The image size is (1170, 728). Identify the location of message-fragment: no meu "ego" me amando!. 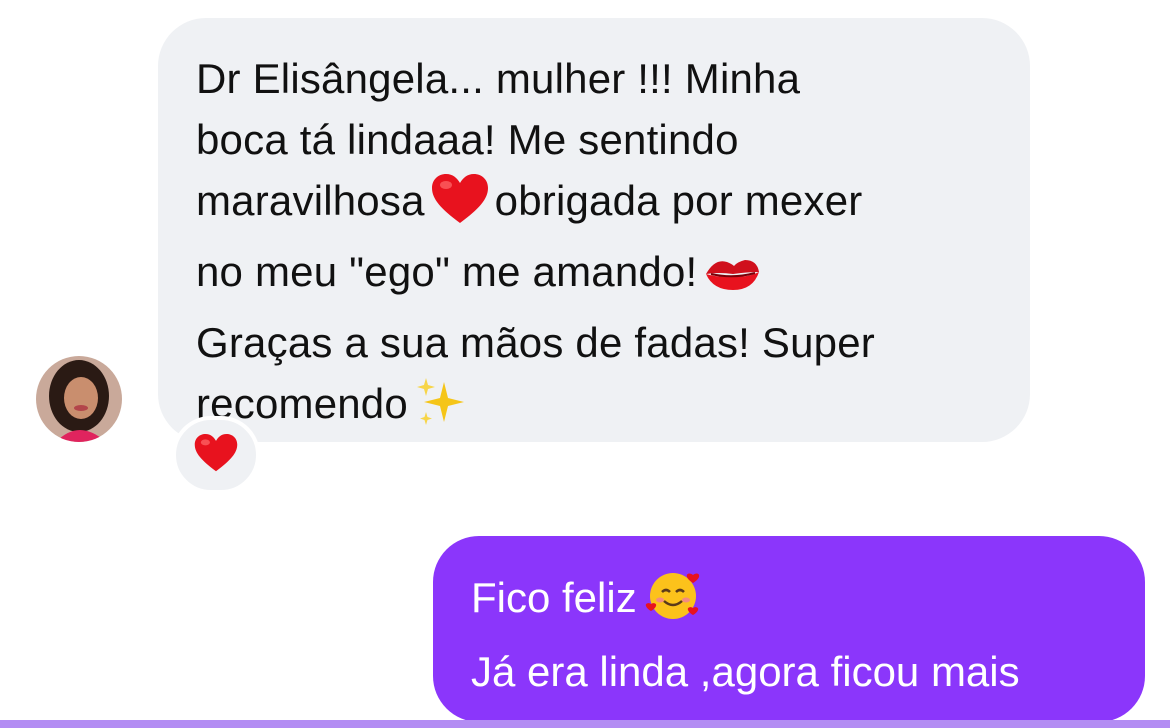
(447, 271).